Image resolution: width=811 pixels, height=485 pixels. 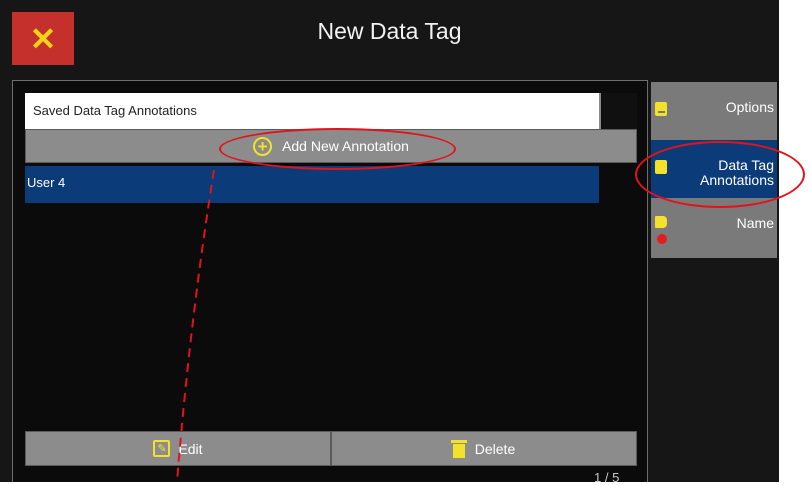 I want to click on page-title: New Data Tag, so click(x=389, y=31).